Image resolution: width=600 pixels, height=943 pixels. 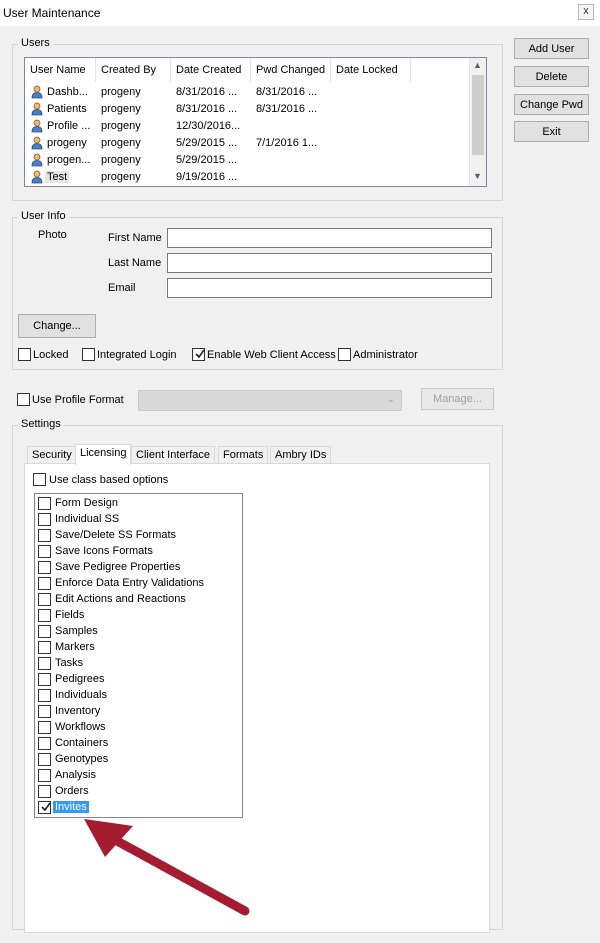 I want to click on annotation-arrow-icon, so click(x=167, y=867).